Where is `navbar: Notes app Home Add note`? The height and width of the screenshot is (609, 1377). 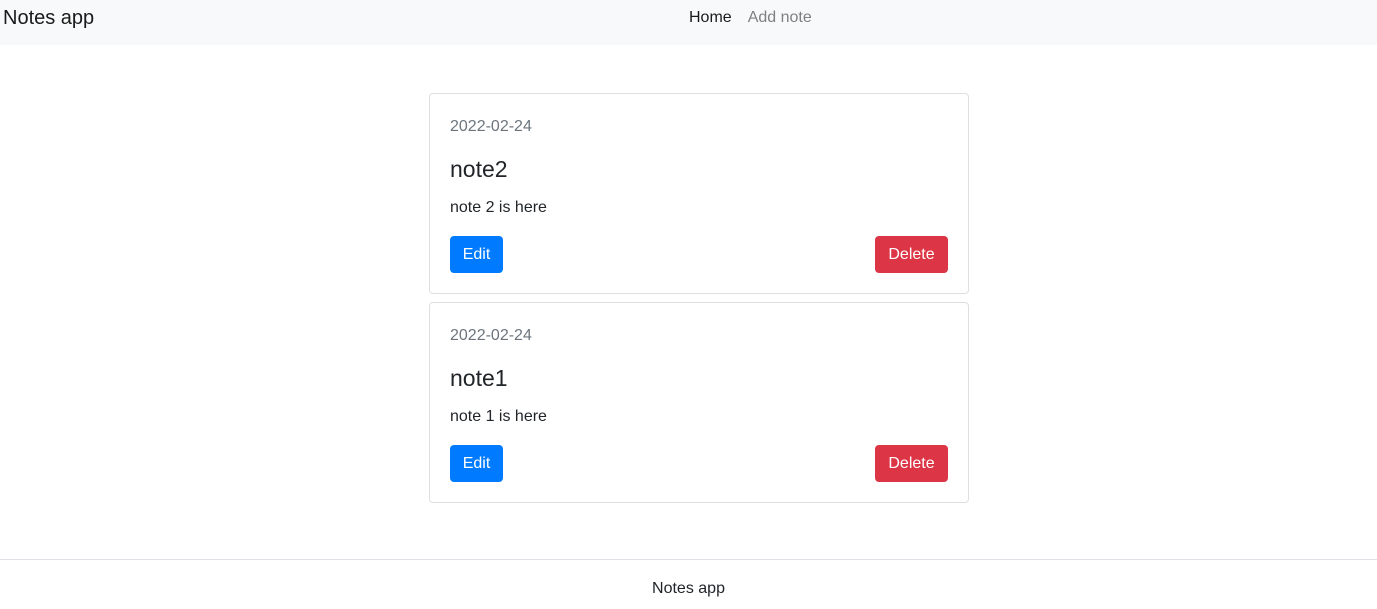
navbar: Notes app Home Add note is located at coordinates (688, 22).